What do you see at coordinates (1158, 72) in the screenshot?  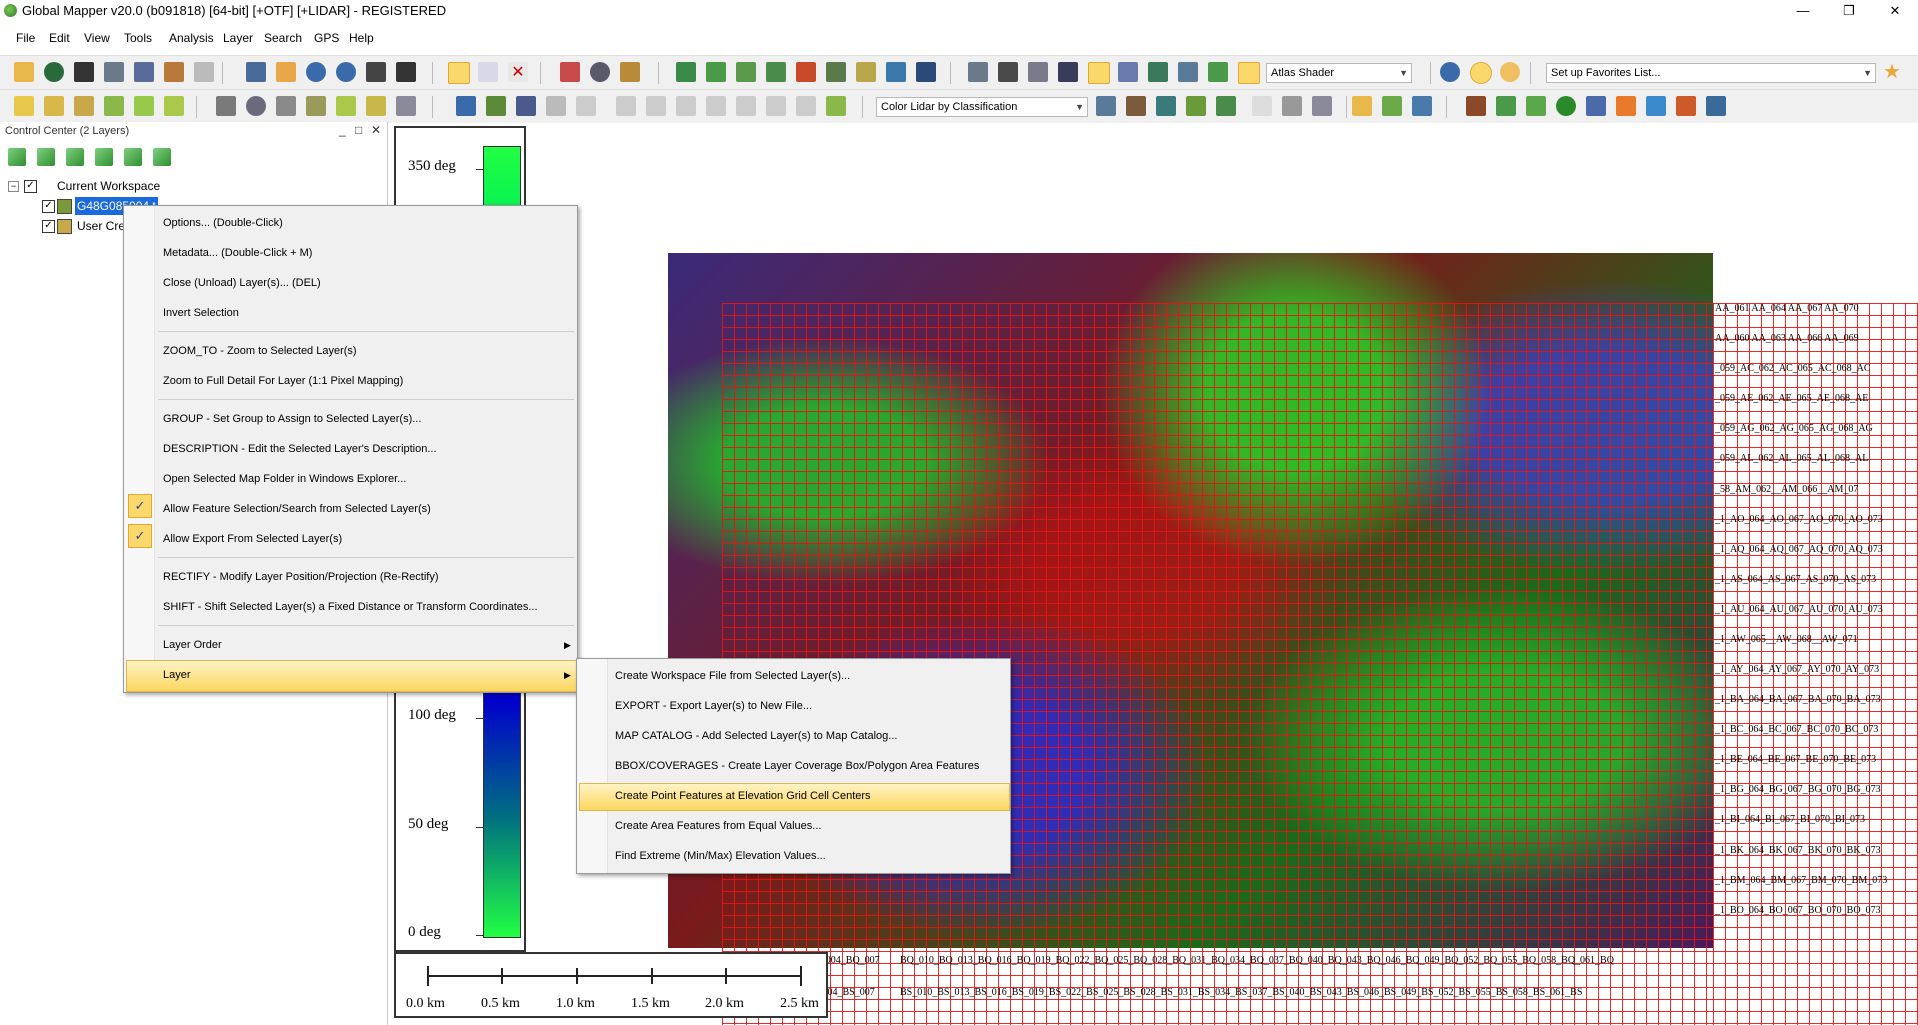 I see `lidar-2-icon` at bounding box center [1158, 72].